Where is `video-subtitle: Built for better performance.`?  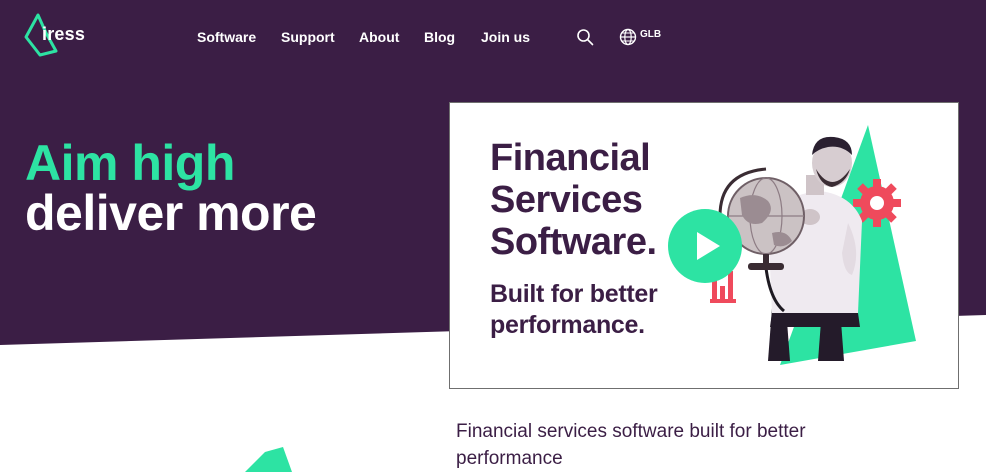 video-subtitle: Built for better performance. is located at coordinates (574, 310).